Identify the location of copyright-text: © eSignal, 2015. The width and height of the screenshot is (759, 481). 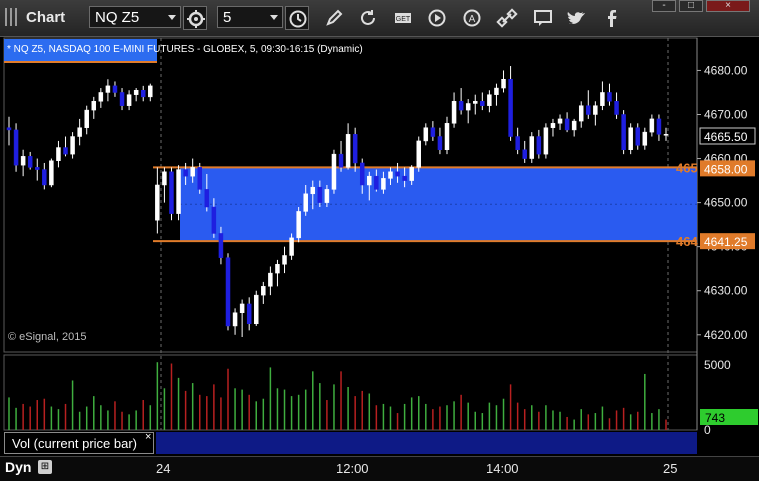
(47, 337).